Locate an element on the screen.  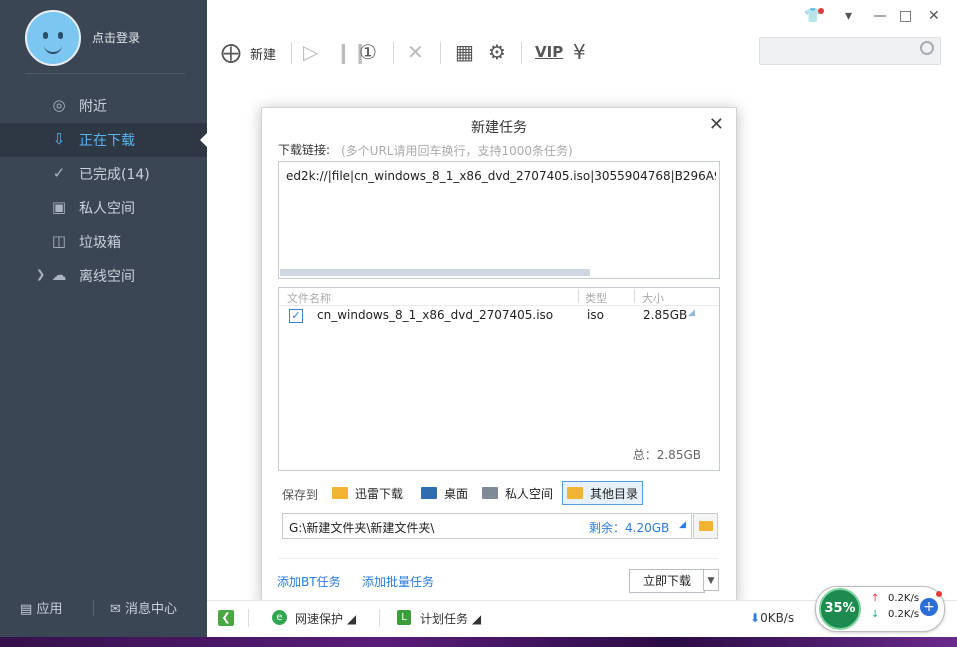
speed-widget: 35% ↑ 0.2K/s ↓ 0.2K/s + is located at coordinates (880, 609).